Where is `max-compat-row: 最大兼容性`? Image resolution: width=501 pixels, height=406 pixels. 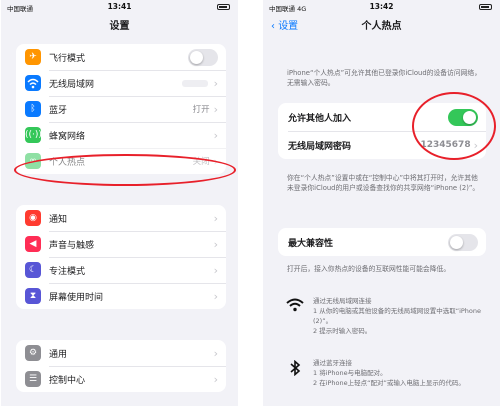 max-compat-row: 最大兼容性 is located at coordinates (382, 242).